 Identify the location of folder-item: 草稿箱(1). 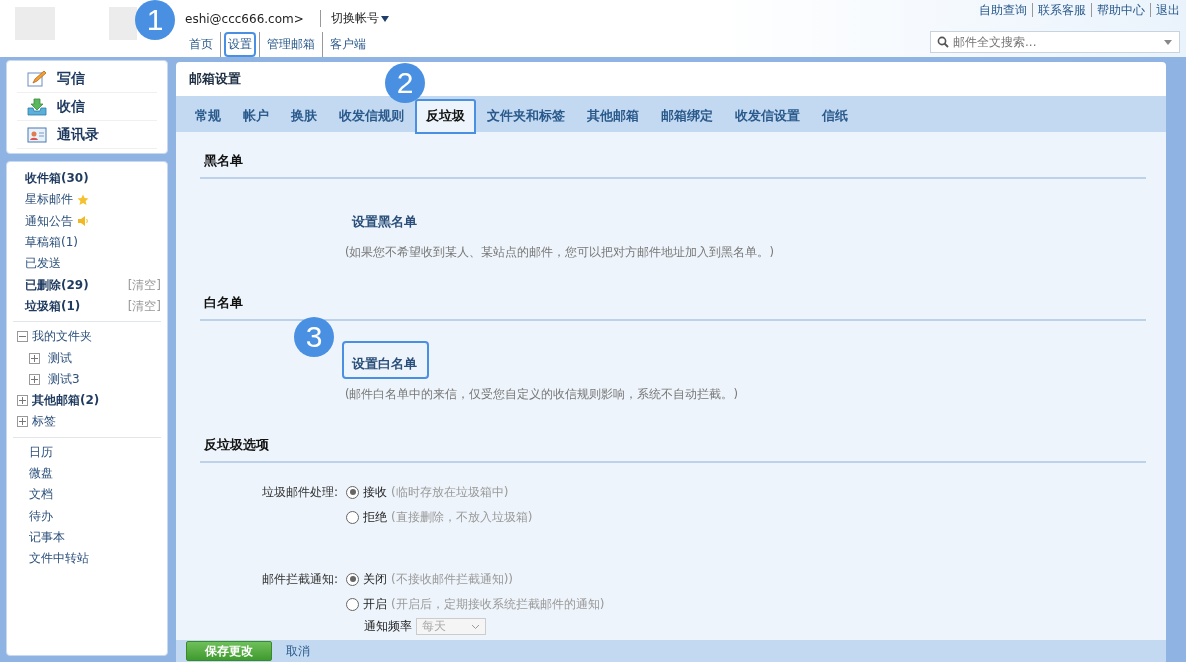
(51, 243).